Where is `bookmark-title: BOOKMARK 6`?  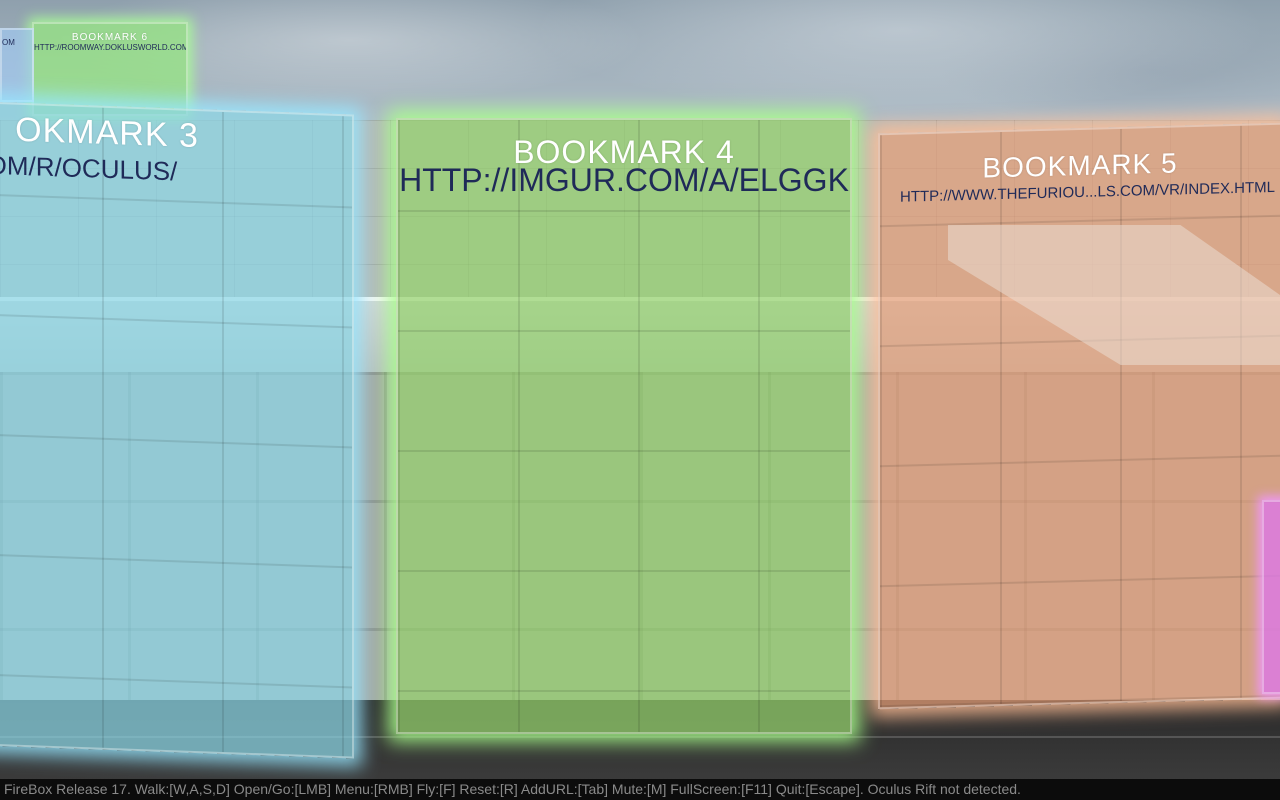
bookmark-title: BOOKMARK 6 is located at coordinates (110, 37).